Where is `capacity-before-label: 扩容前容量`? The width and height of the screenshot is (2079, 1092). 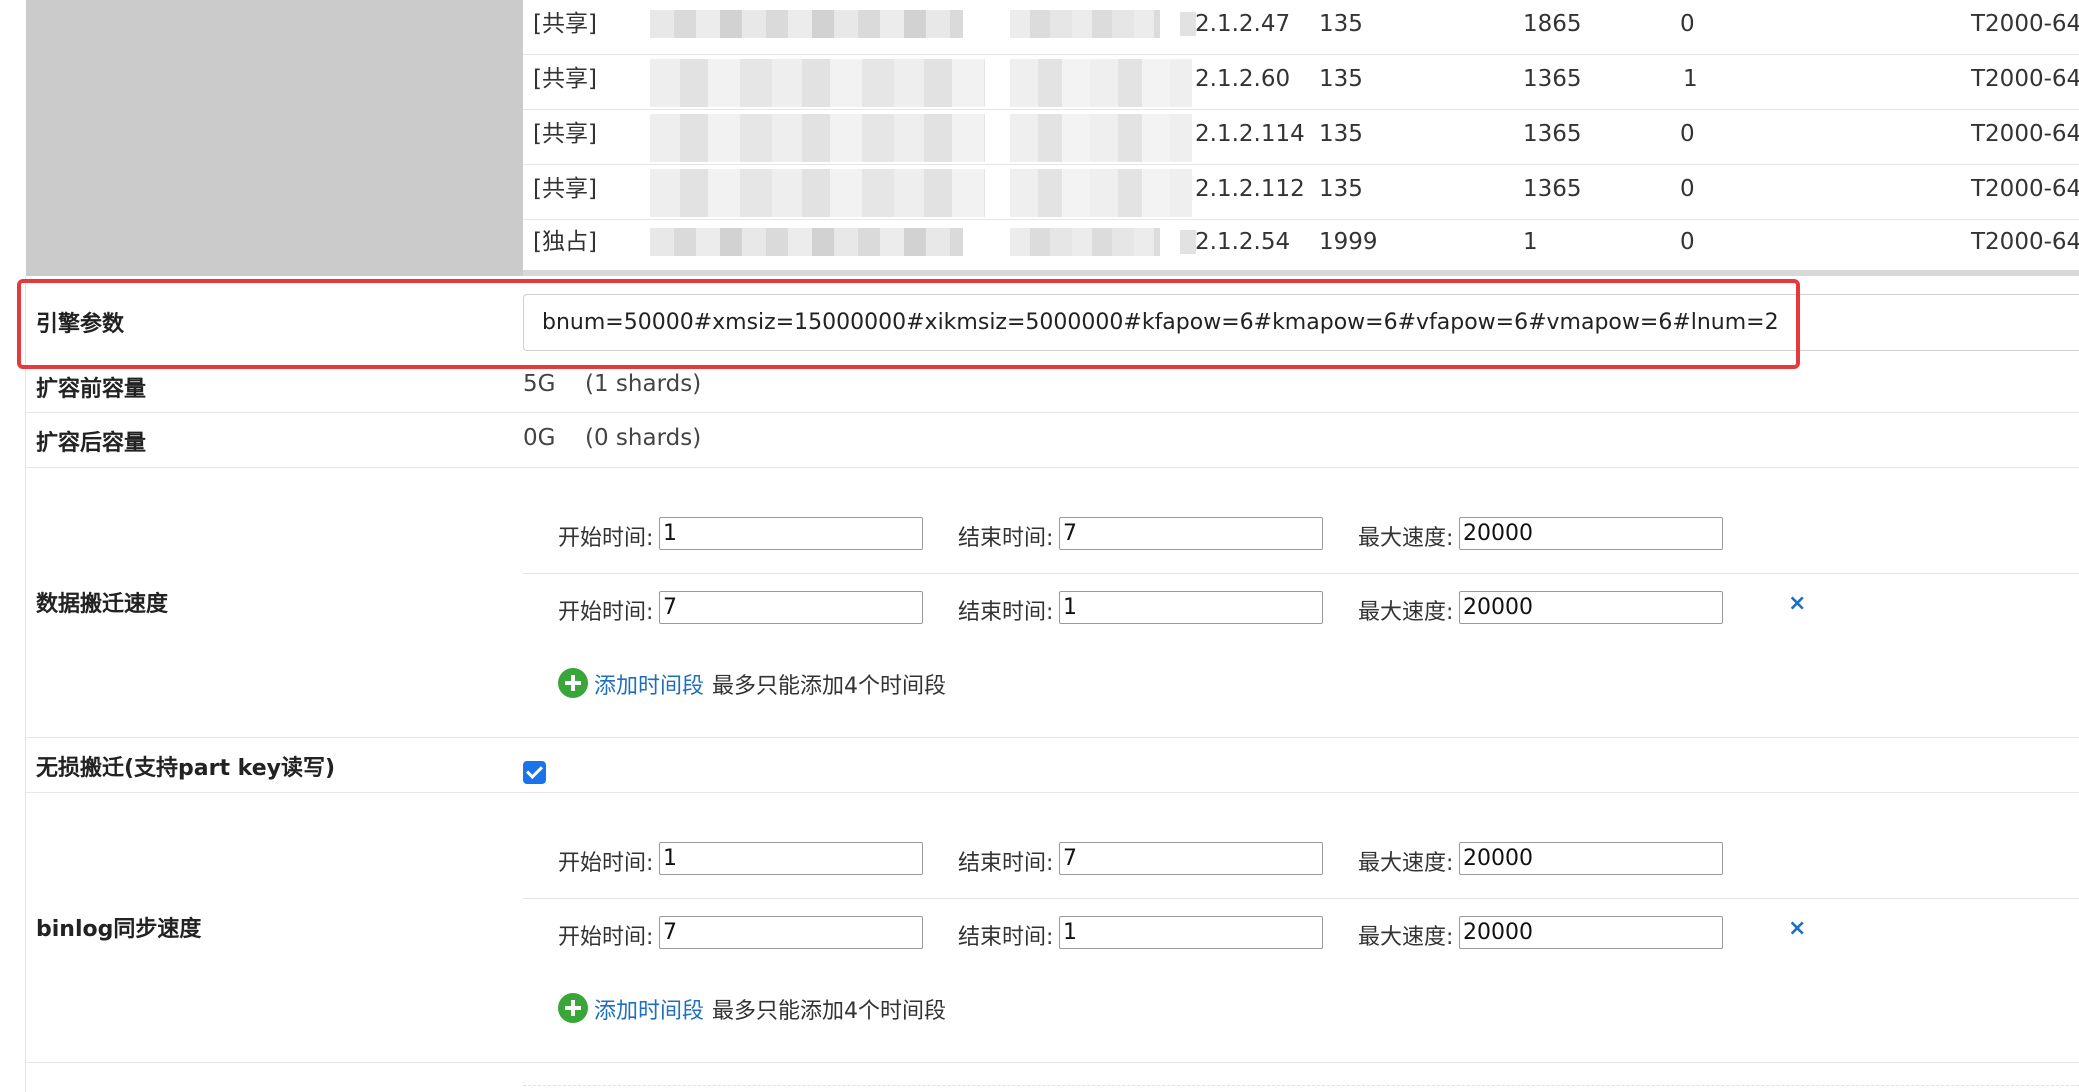 capacity-before-label: 扩容前容量 is located at coordinates (91, 389).